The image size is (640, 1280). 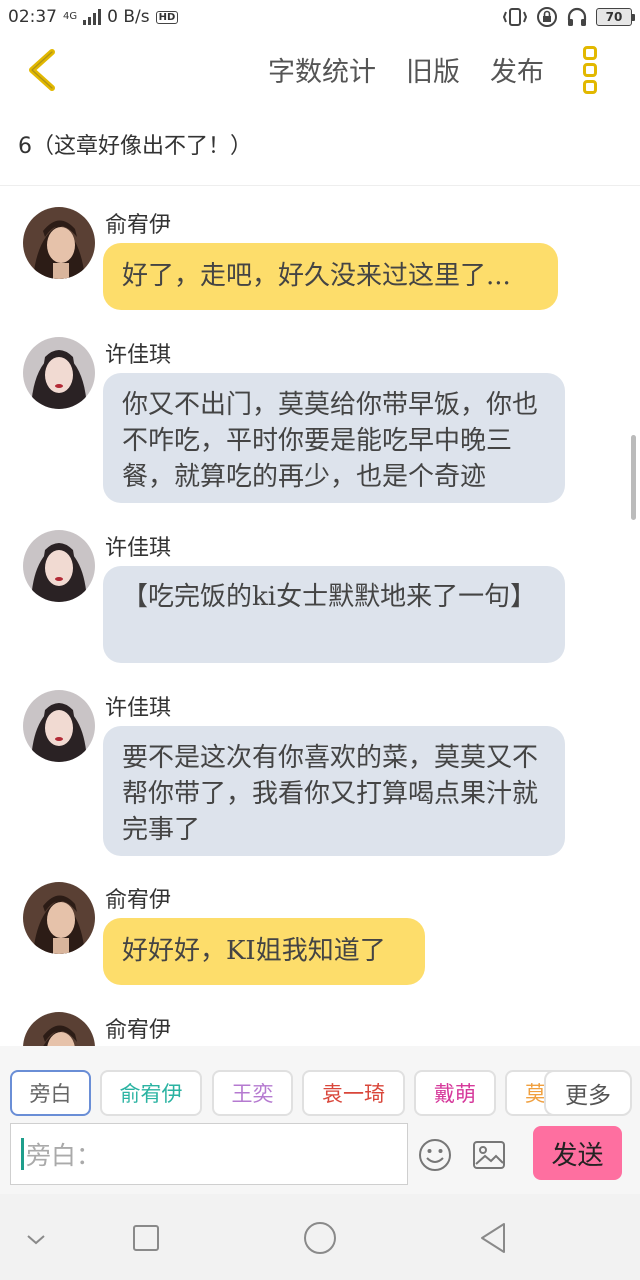 What do you see at coordinates (615, 17) in the screenshot?
I see `battery-icon: 70` at bounding box center [615, 17].